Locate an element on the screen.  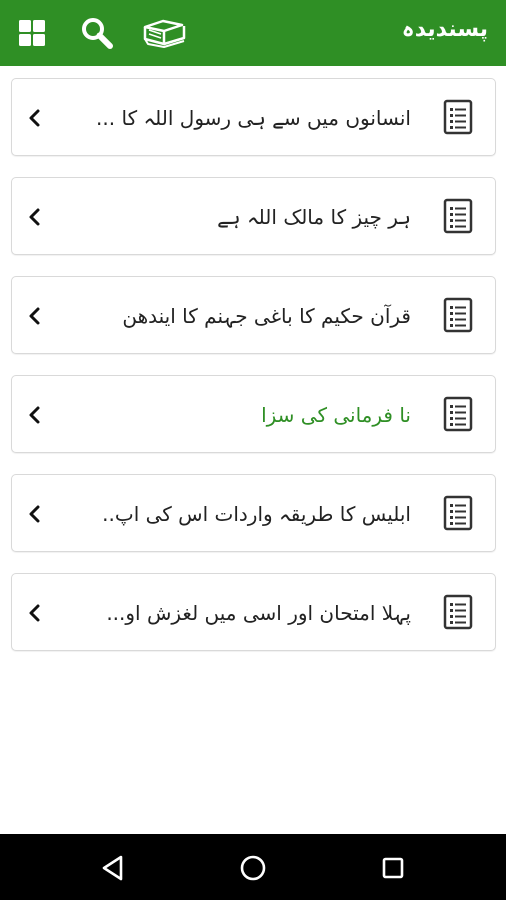
list-item: ہر چیز کا مالک اللہ ہے is located at coordinates (253, 216).